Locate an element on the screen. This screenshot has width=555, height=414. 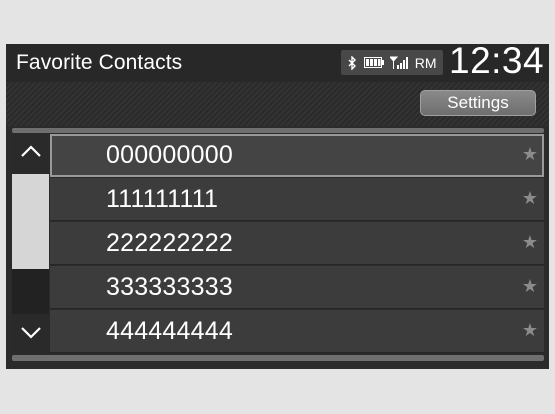
scroll-down-button is located at coordinates (30, 335).